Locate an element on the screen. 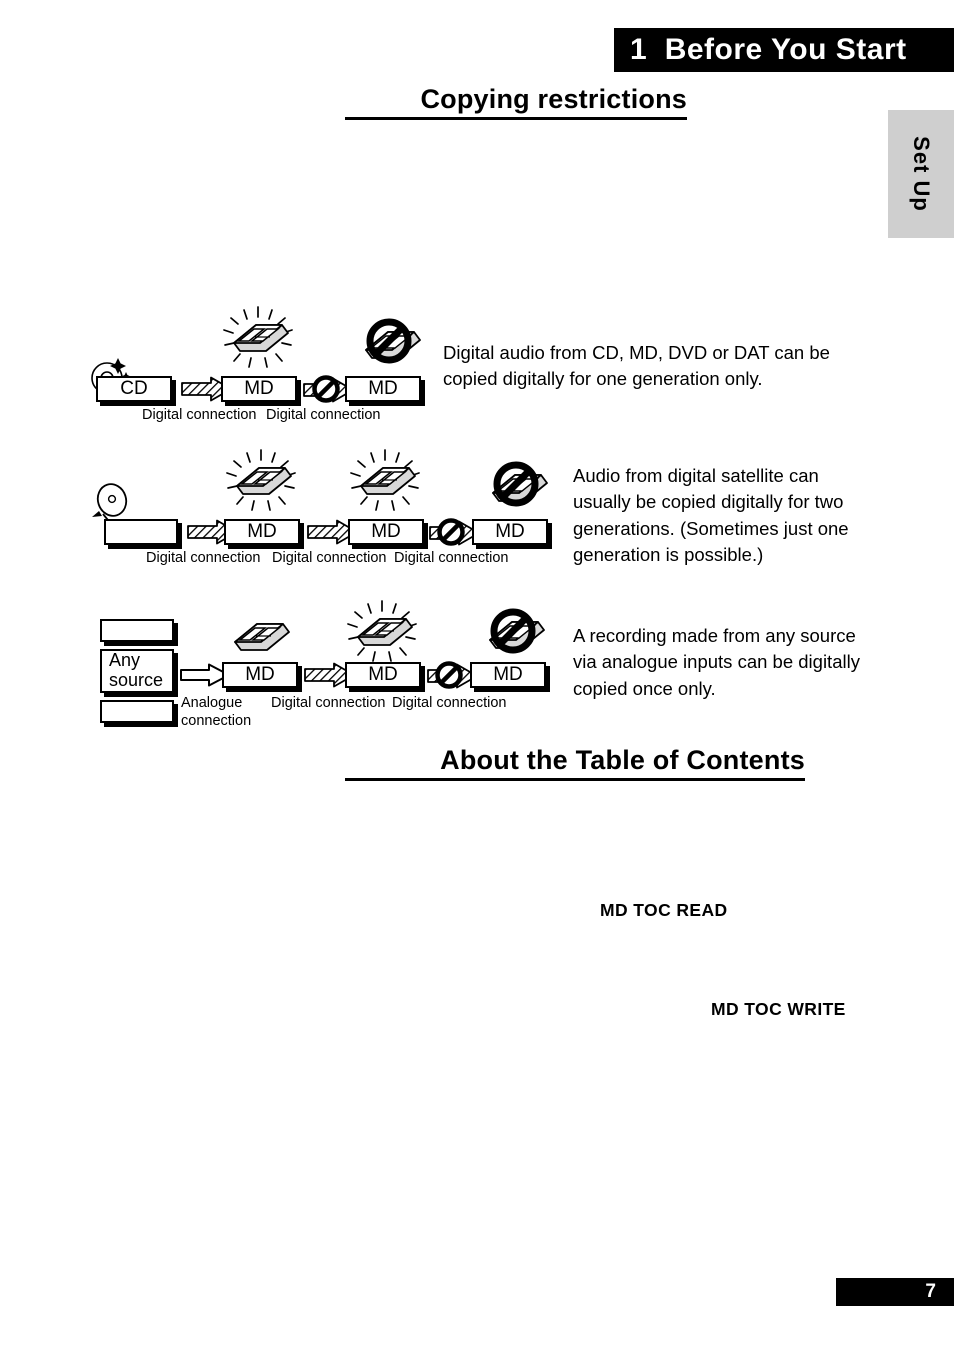  device-box-md-4-label: MD is located at coordinates (386, 531).